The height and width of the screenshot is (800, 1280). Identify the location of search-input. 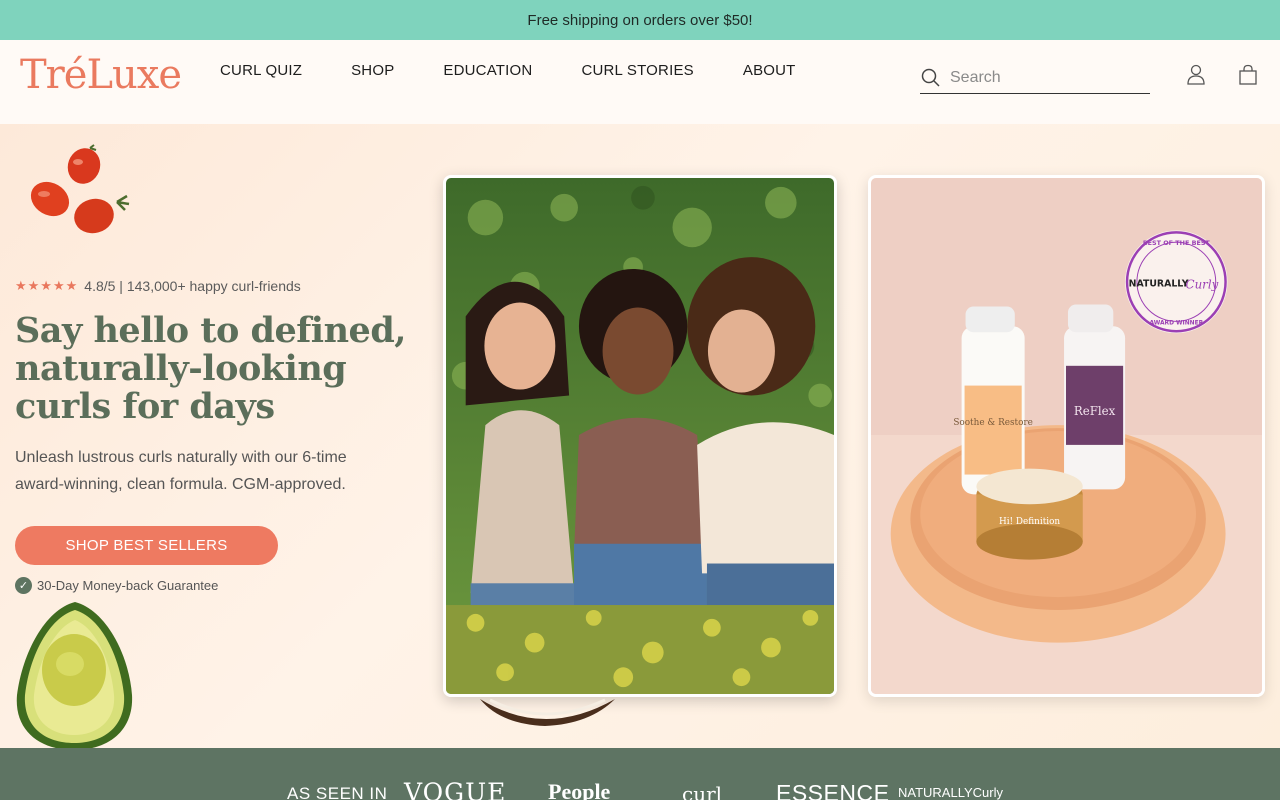
(1037, 77).